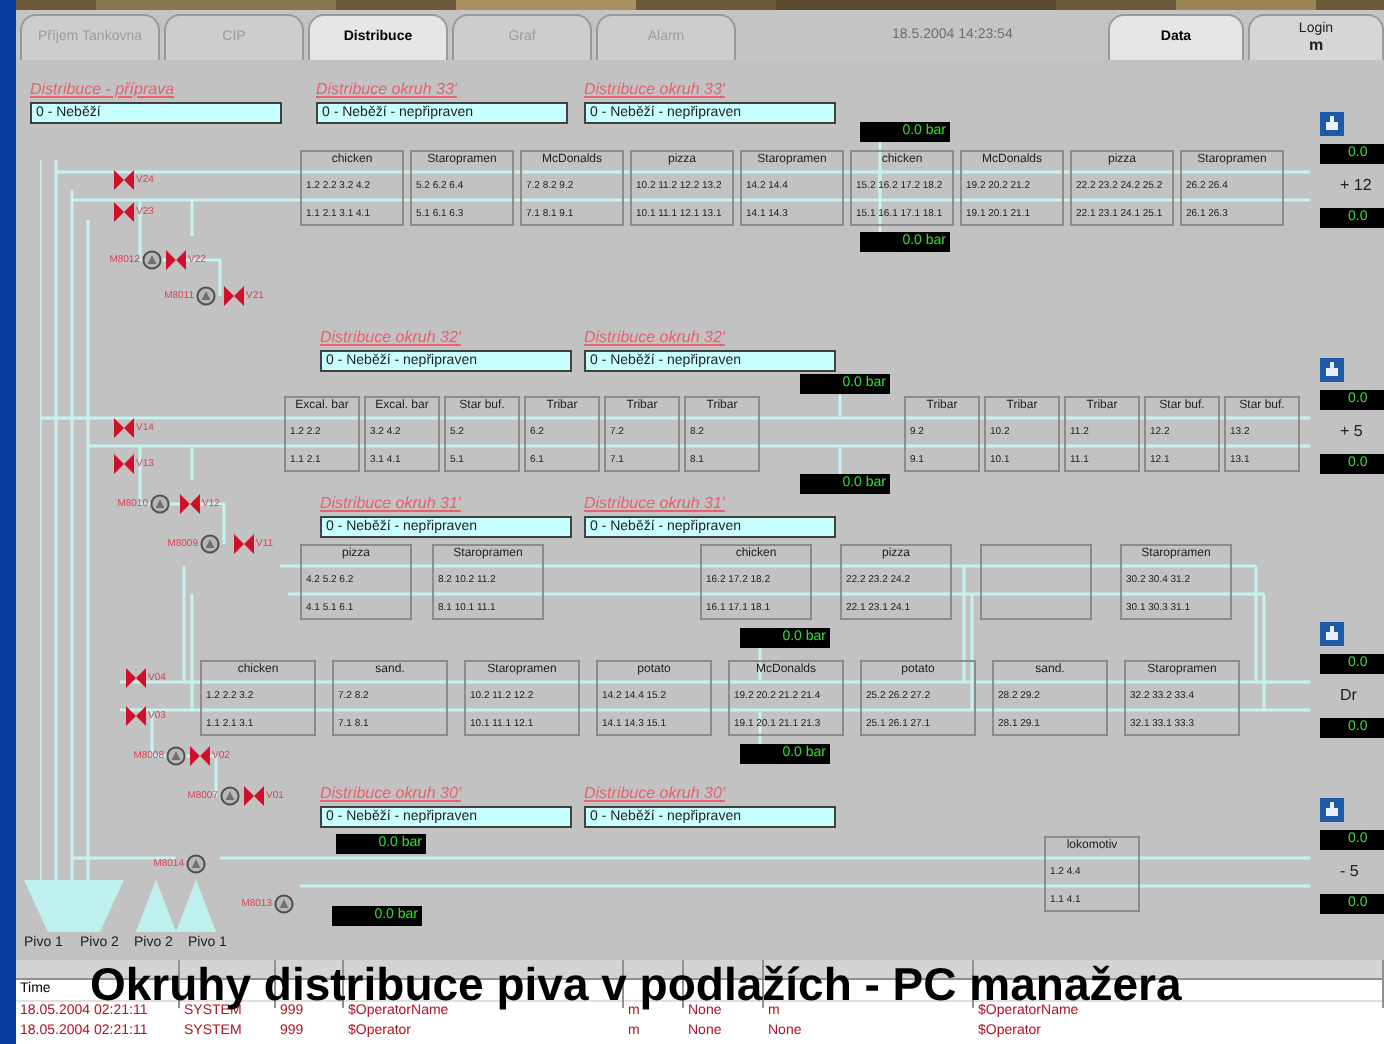 The width and height of the screenshot is (1384, 1044). I want to click on outlet-label: Dr, so click(1348, 696).